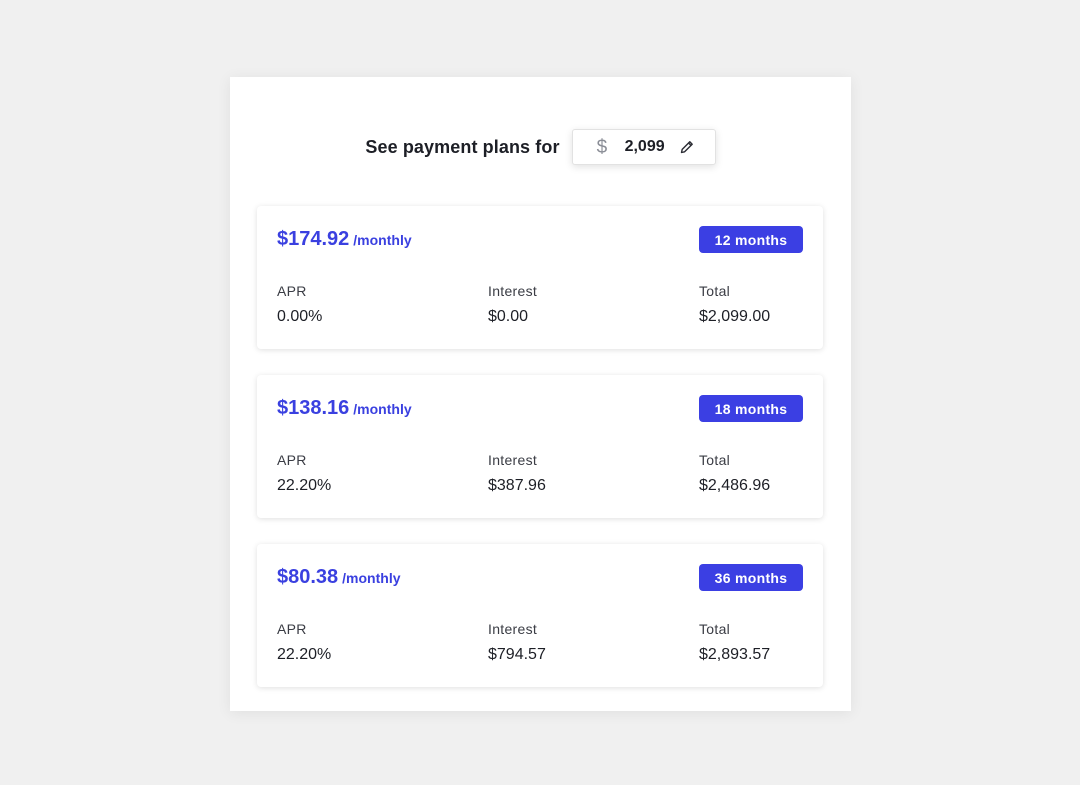  What do you see at coordinates (734, 642) in the screenshot?
I see `total-stat: Total $2,893.57` at bounding box center [734, 642].